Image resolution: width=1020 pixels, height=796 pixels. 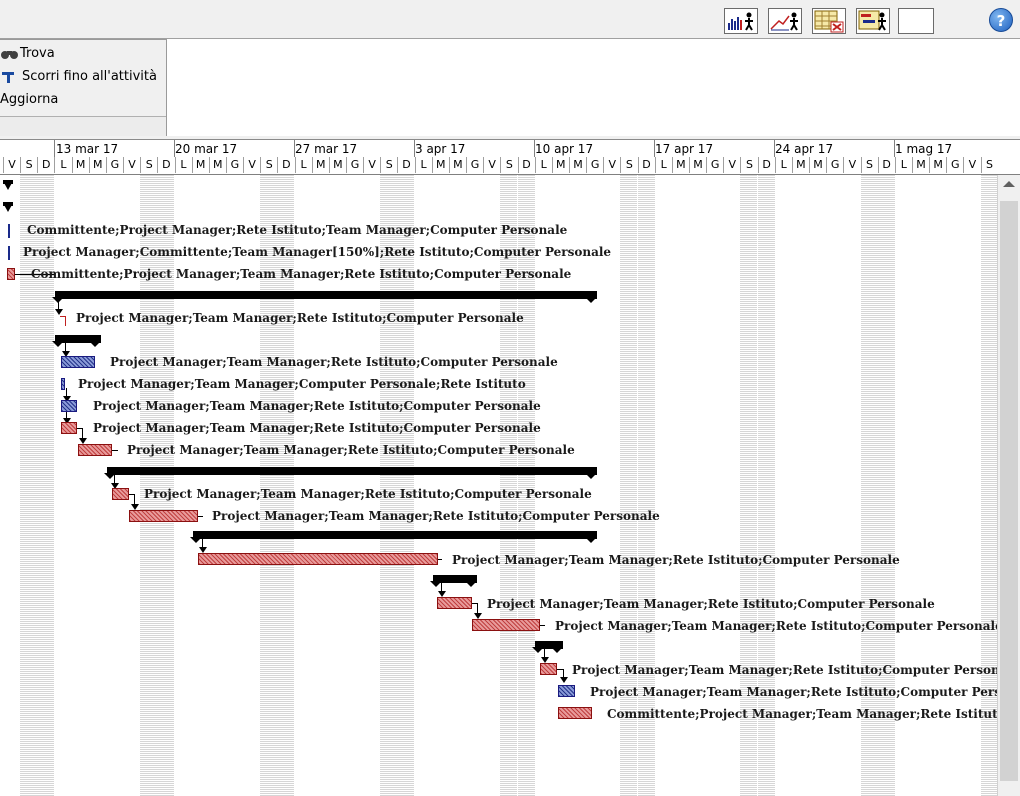 I want to click on help-button: ?, so click(x=1001, y=20).